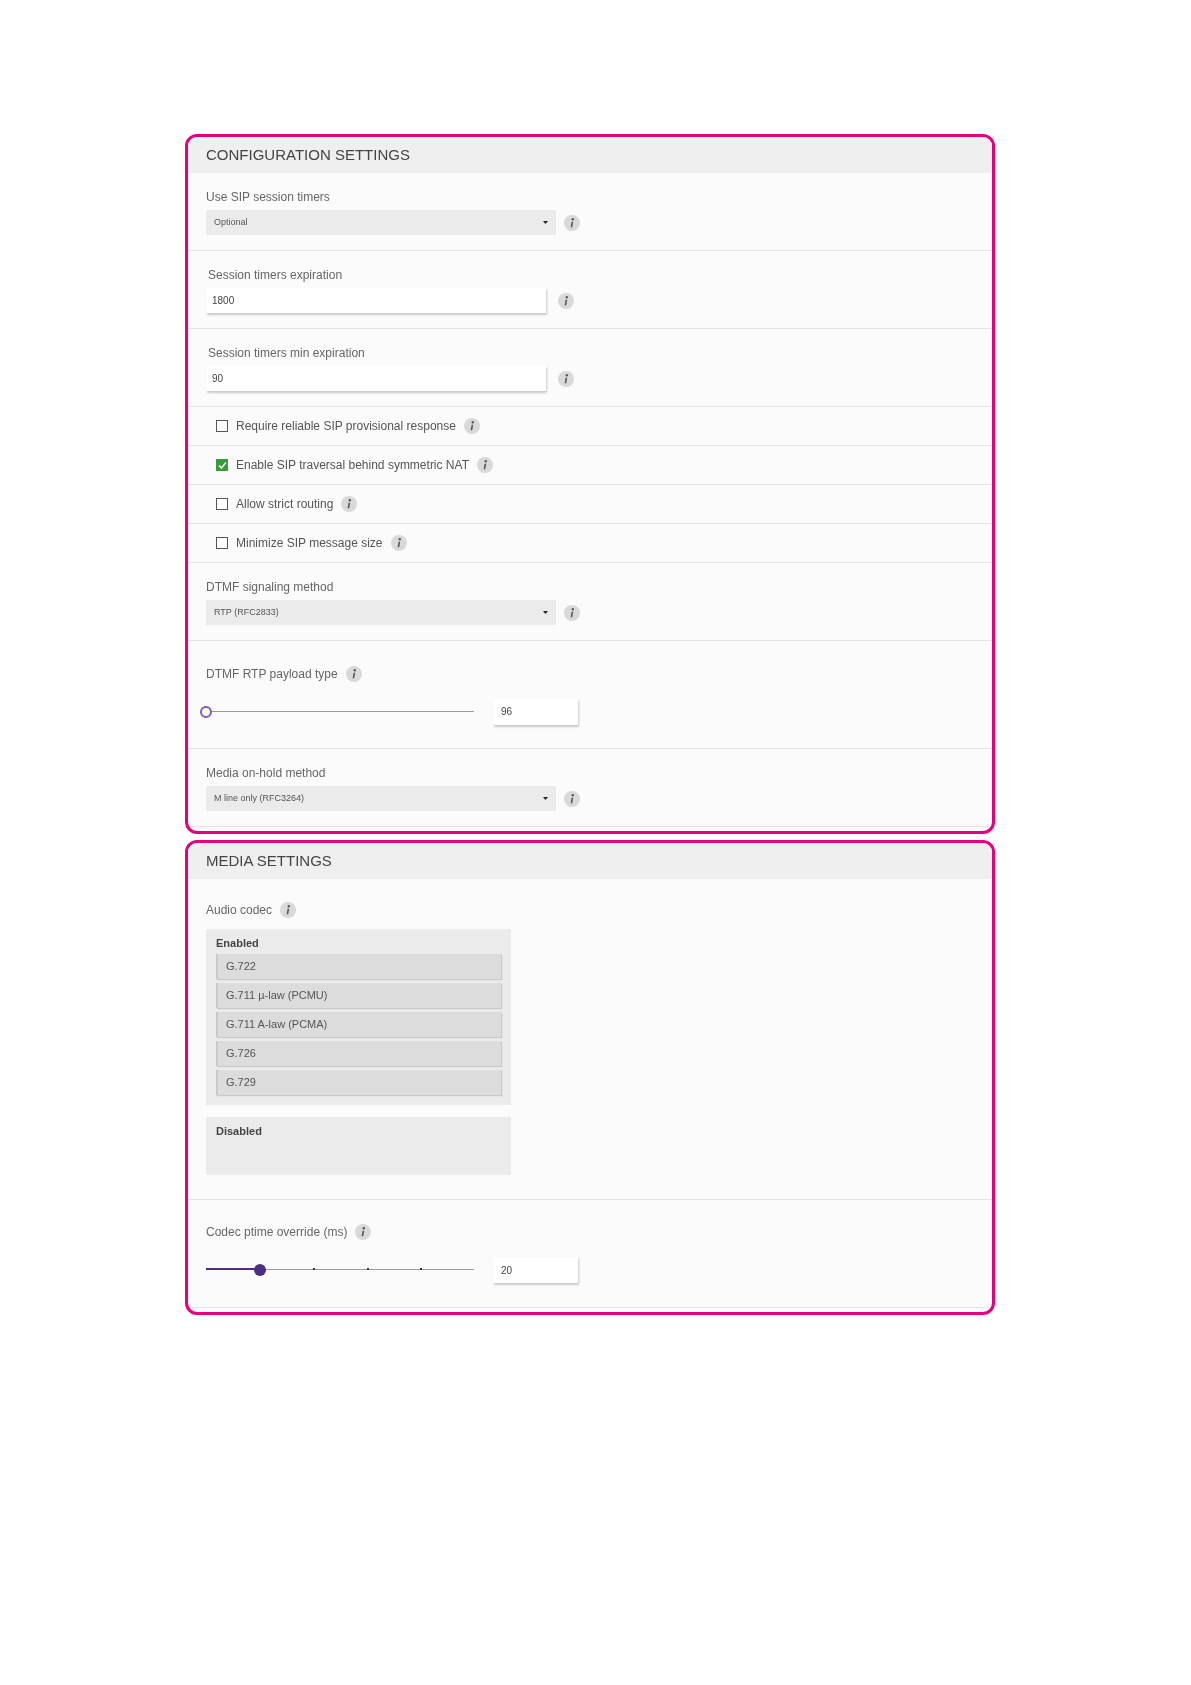 This screenshot has width=1191, height=1685. I want to click on field-label: Session timers min expiration, so click(286, 353).